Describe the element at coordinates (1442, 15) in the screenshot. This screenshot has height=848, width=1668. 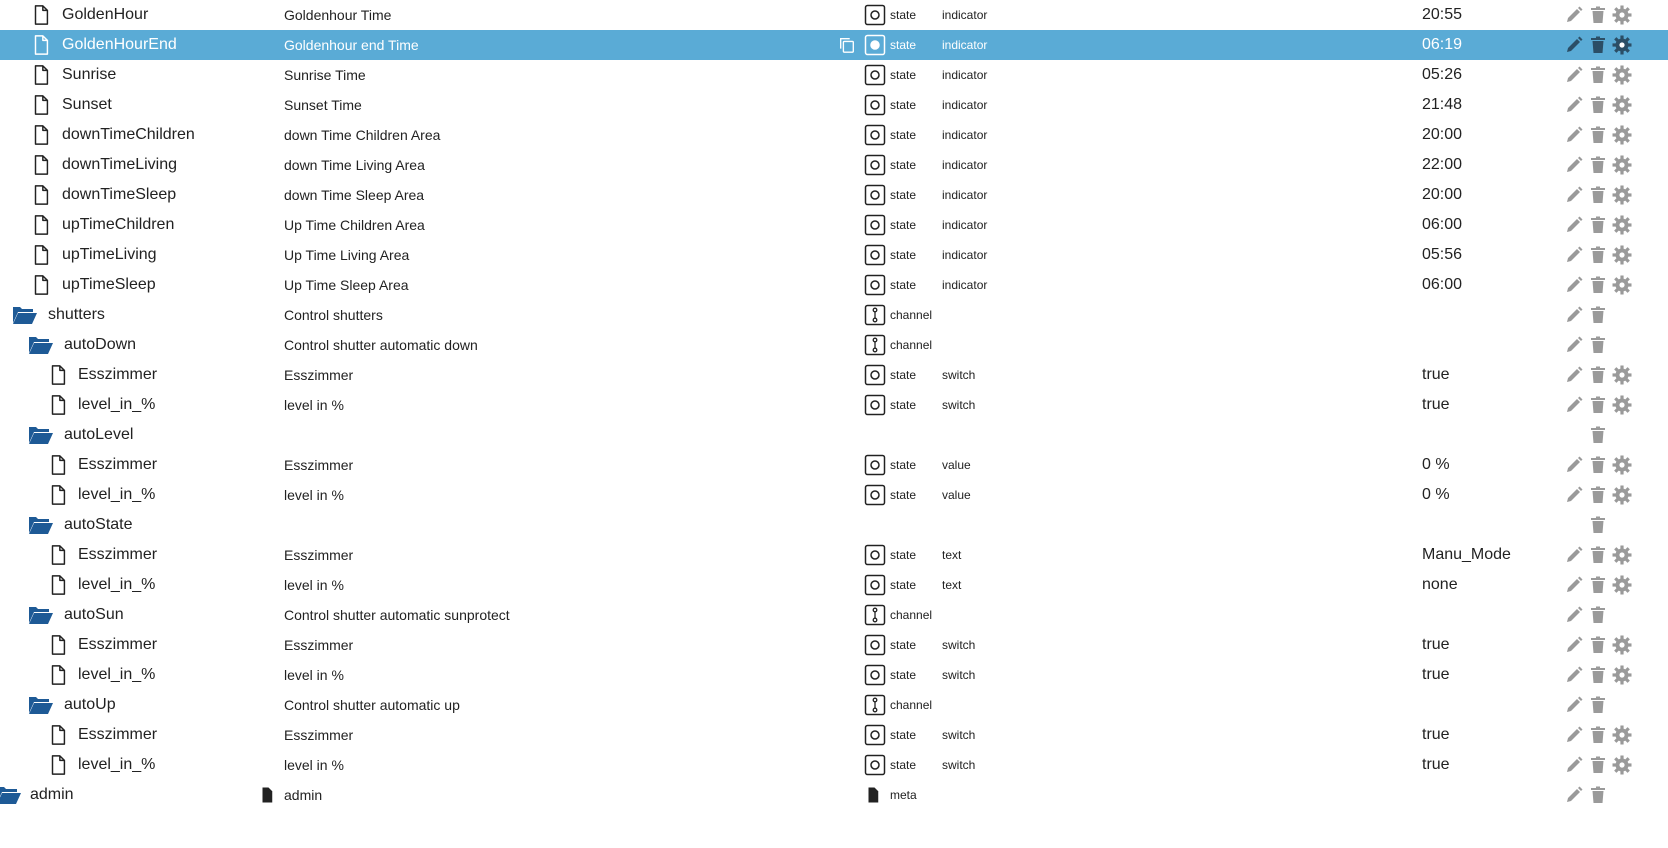
I see `object-value: 20:55` at that location.